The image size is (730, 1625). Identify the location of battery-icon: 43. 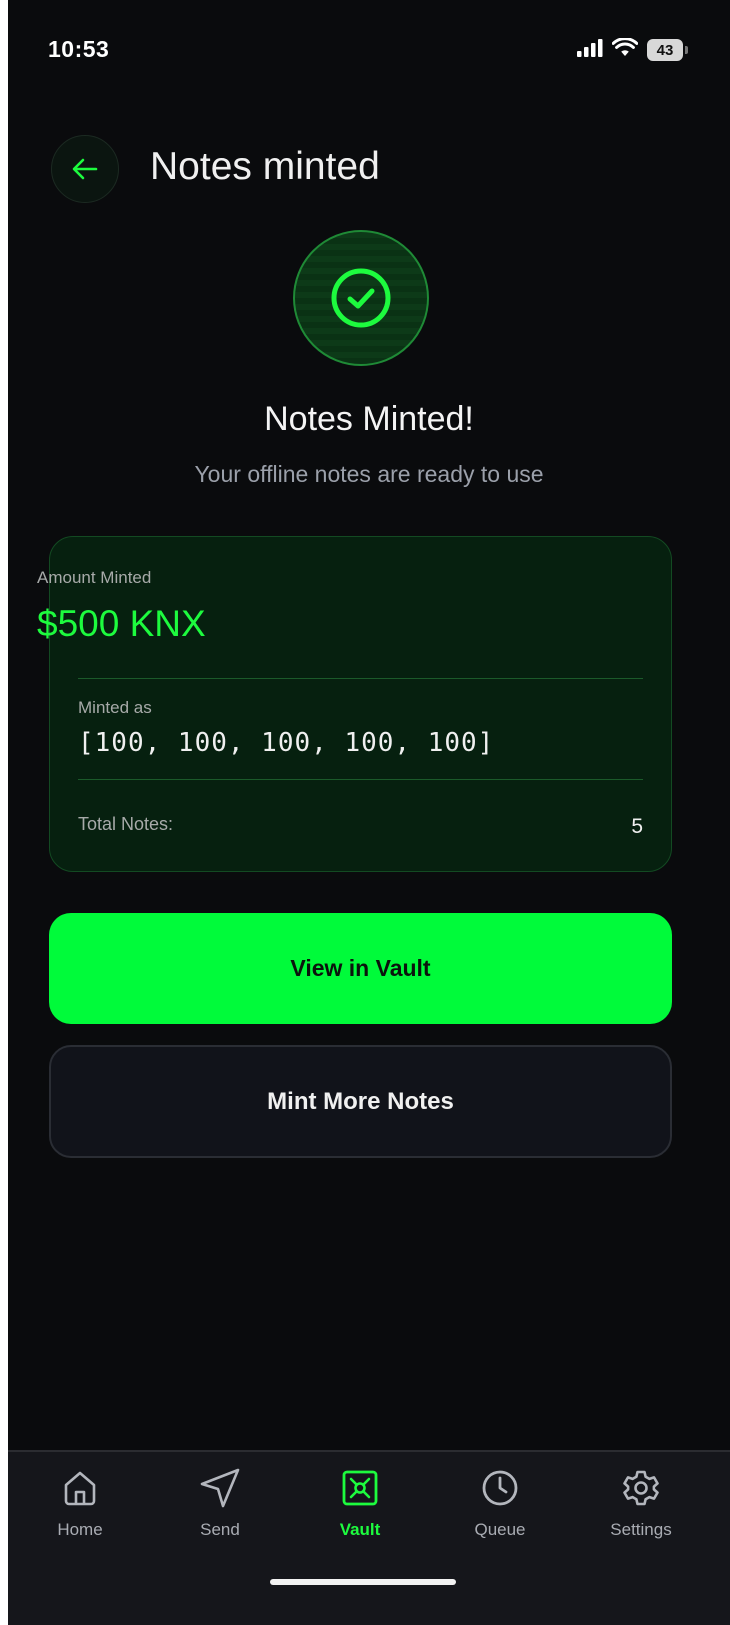
(667, 50).